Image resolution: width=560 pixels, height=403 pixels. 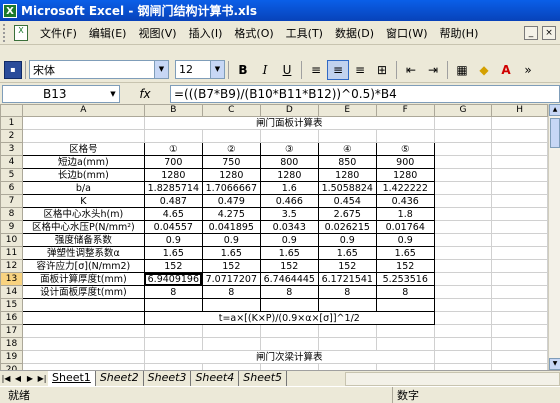 I want to click on decrease-indent-icon: ⇤, so click(x=411, y=70).